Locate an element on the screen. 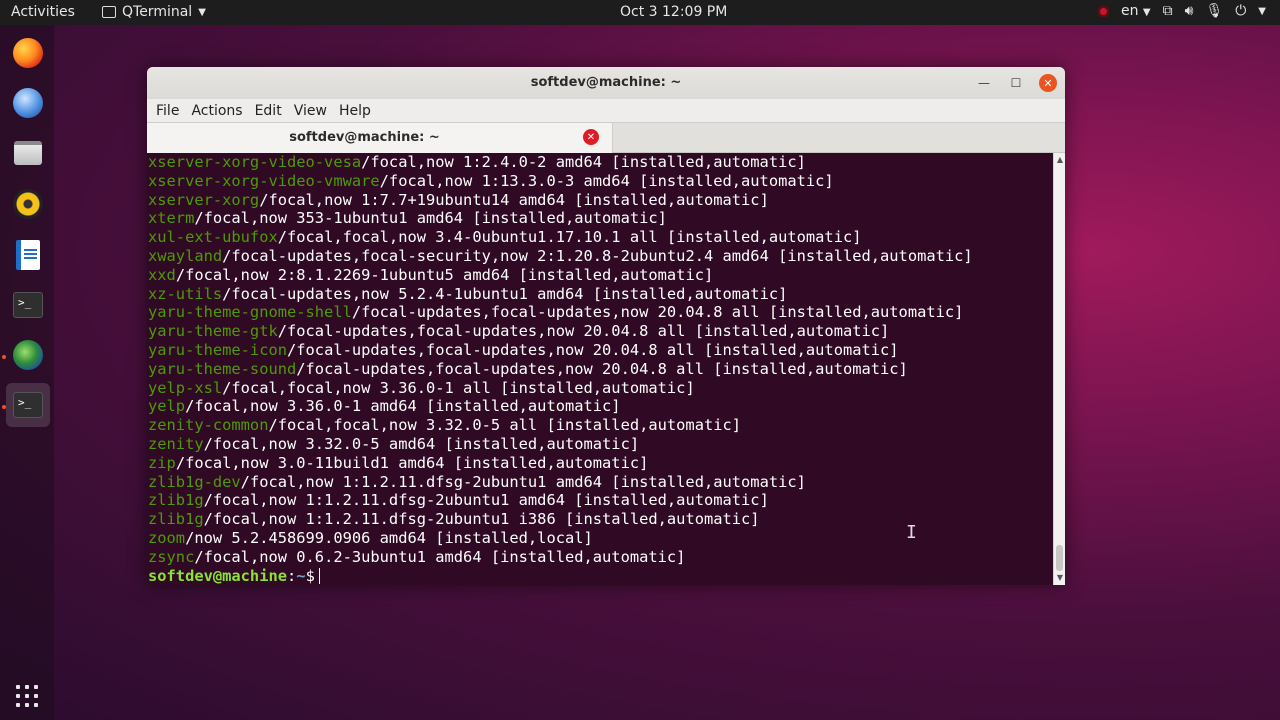 This screenshot has height=720, width=1280. package-name: yelp is located at coordinates (167, 406).